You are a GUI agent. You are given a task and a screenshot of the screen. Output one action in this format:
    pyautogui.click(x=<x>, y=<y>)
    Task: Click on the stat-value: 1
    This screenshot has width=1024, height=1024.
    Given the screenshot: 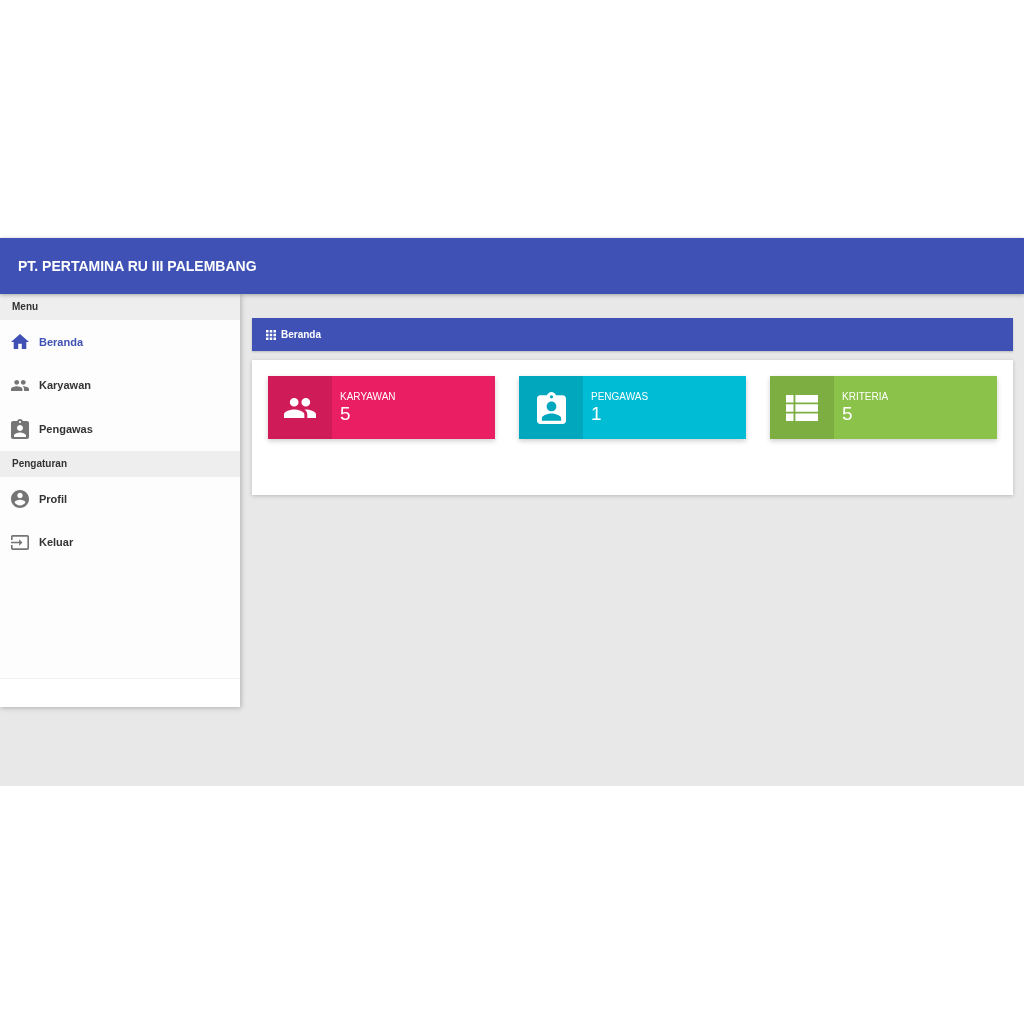 What is the action you would take?
    pyautogui.click(x=596, y=414)
    